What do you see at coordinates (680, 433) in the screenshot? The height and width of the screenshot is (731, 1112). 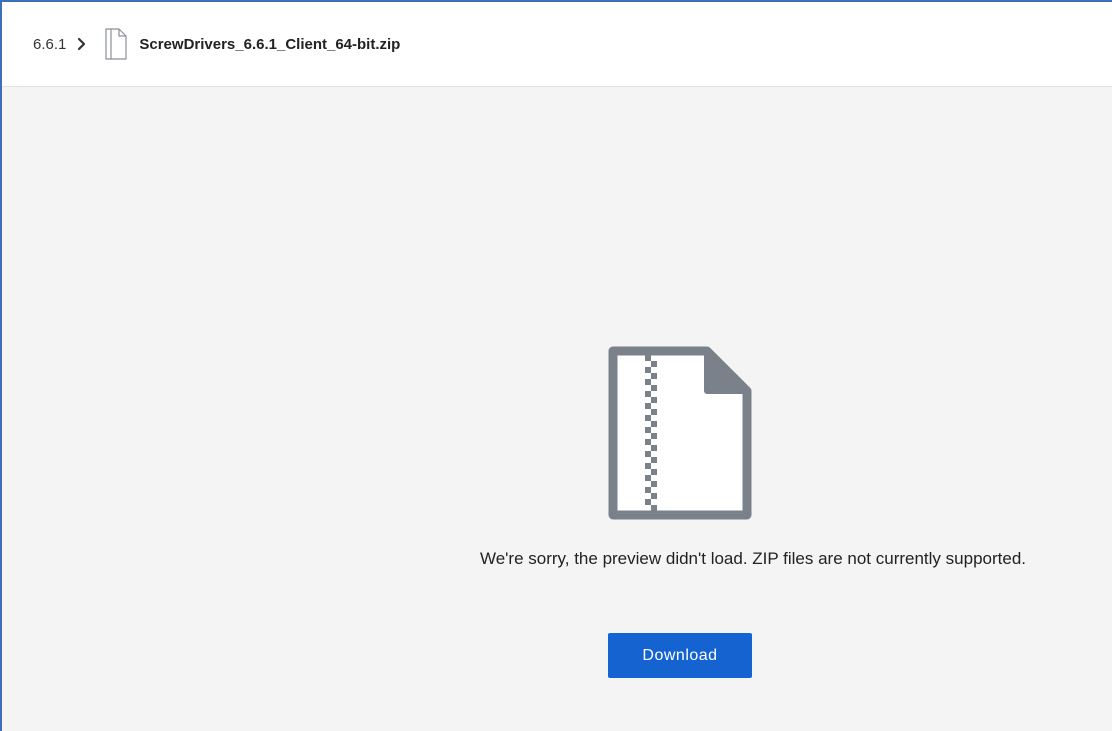 I see `zip-file-icon` at bounding box center [680, 433].